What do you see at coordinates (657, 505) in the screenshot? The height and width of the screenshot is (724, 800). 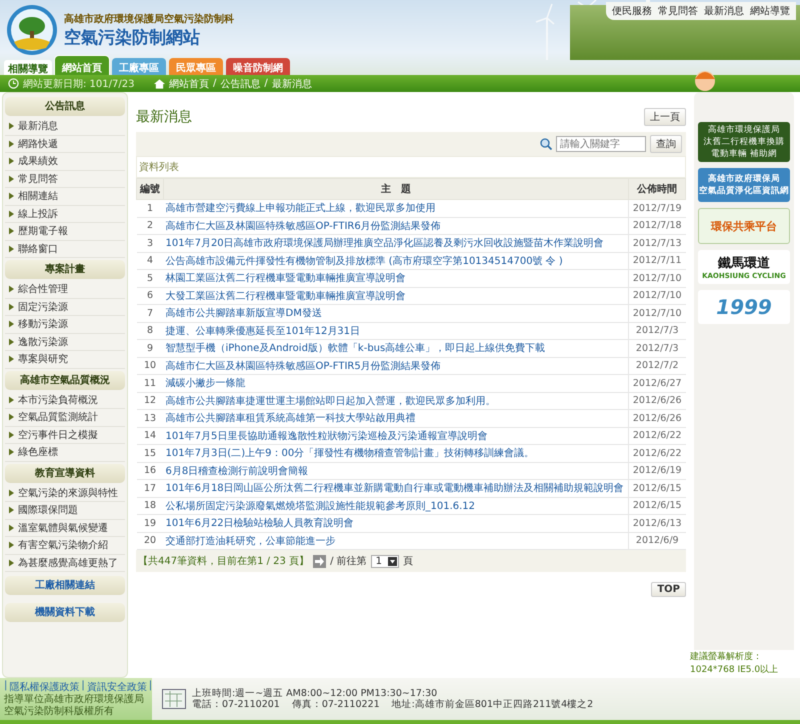 I see `table-cell: 2012/6/15` at bounding box center [657, 505].